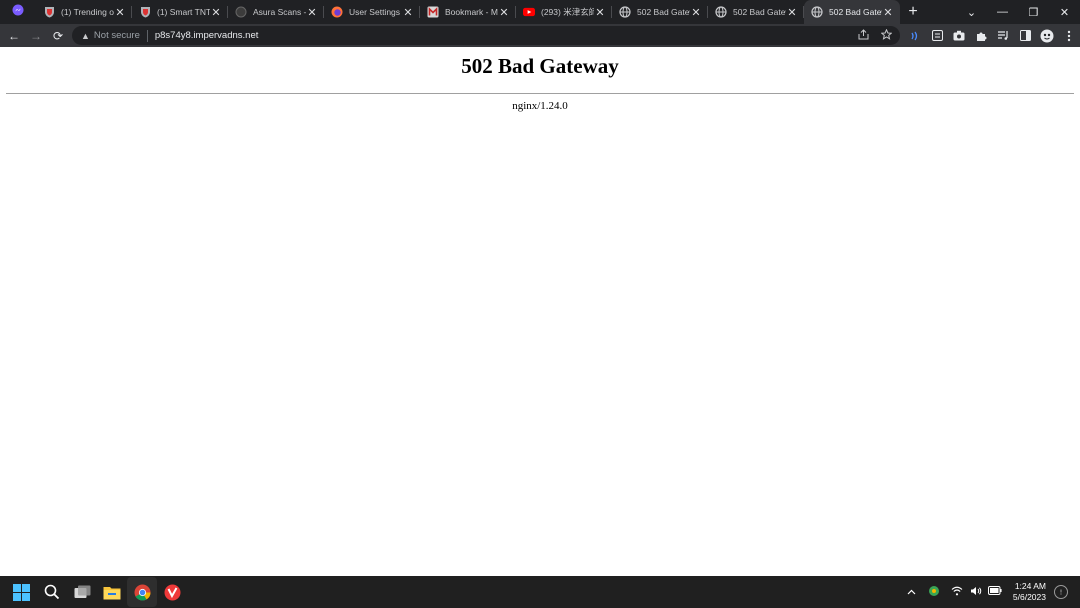 This screenshot has width=1080, height=608. What do you see at coordinates (142, 592) in the screenshot?
I see `chrome-icon` at bounding box center [142, 592].